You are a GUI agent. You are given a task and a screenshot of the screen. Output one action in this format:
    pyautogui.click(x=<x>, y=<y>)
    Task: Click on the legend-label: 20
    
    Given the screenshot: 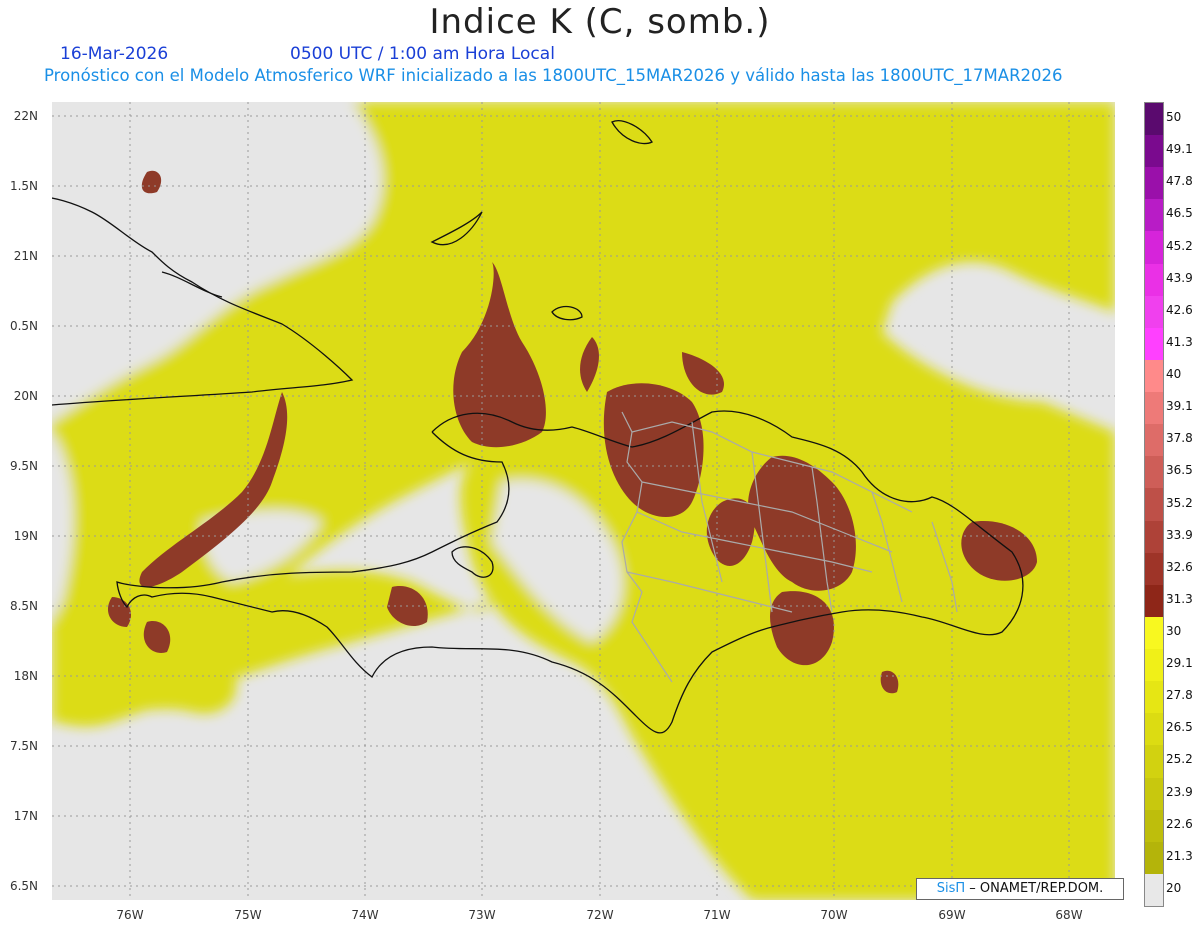 What is the action you would take?
    pyautogui.click(x=1174, y=887)
    